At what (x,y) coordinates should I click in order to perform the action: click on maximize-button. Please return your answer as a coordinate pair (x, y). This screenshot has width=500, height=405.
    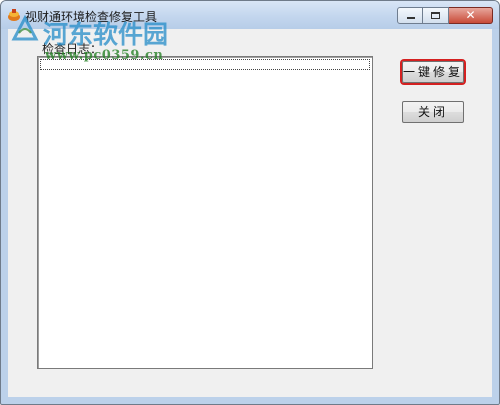
    Looking at the image, I should click on (436, 15).